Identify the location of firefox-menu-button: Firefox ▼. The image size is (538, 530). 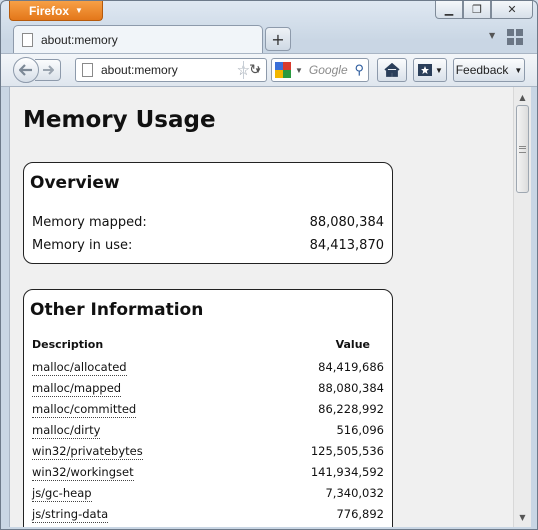
(56, 11).